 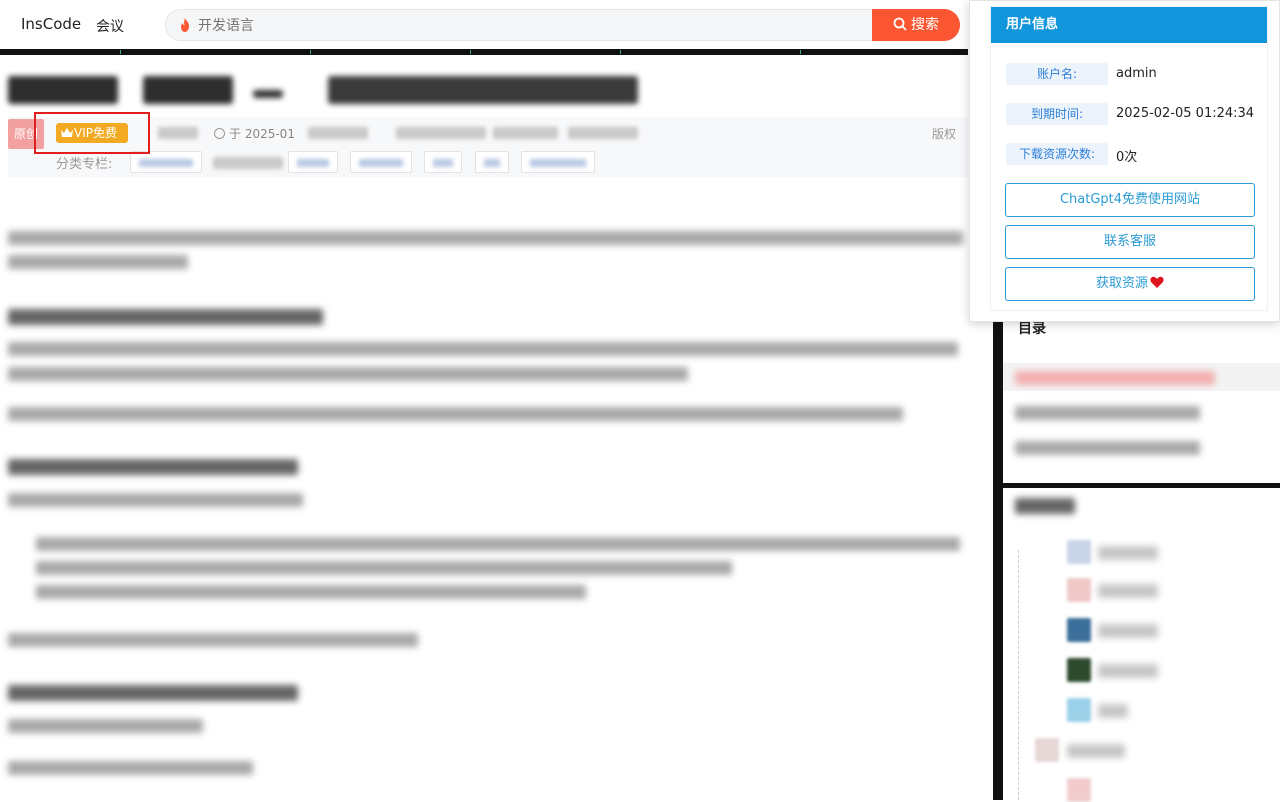 I want to click on get-resource-label: 获取资源, so click(x=1121, y=283).